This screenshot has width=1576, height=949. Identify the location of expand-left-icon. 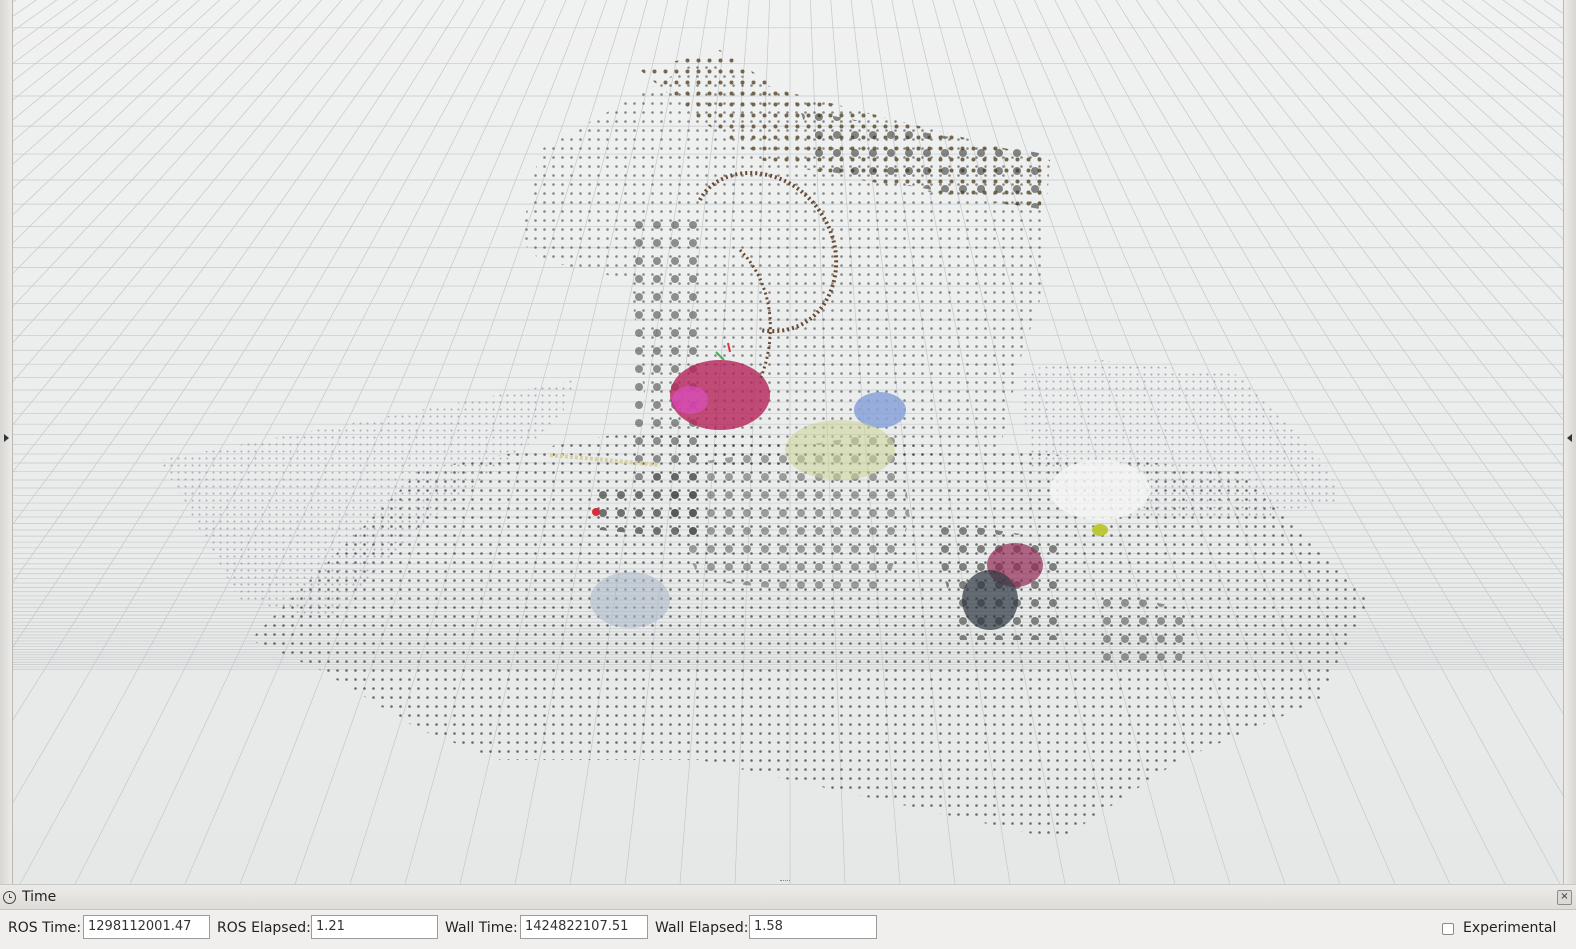
(6, 438).